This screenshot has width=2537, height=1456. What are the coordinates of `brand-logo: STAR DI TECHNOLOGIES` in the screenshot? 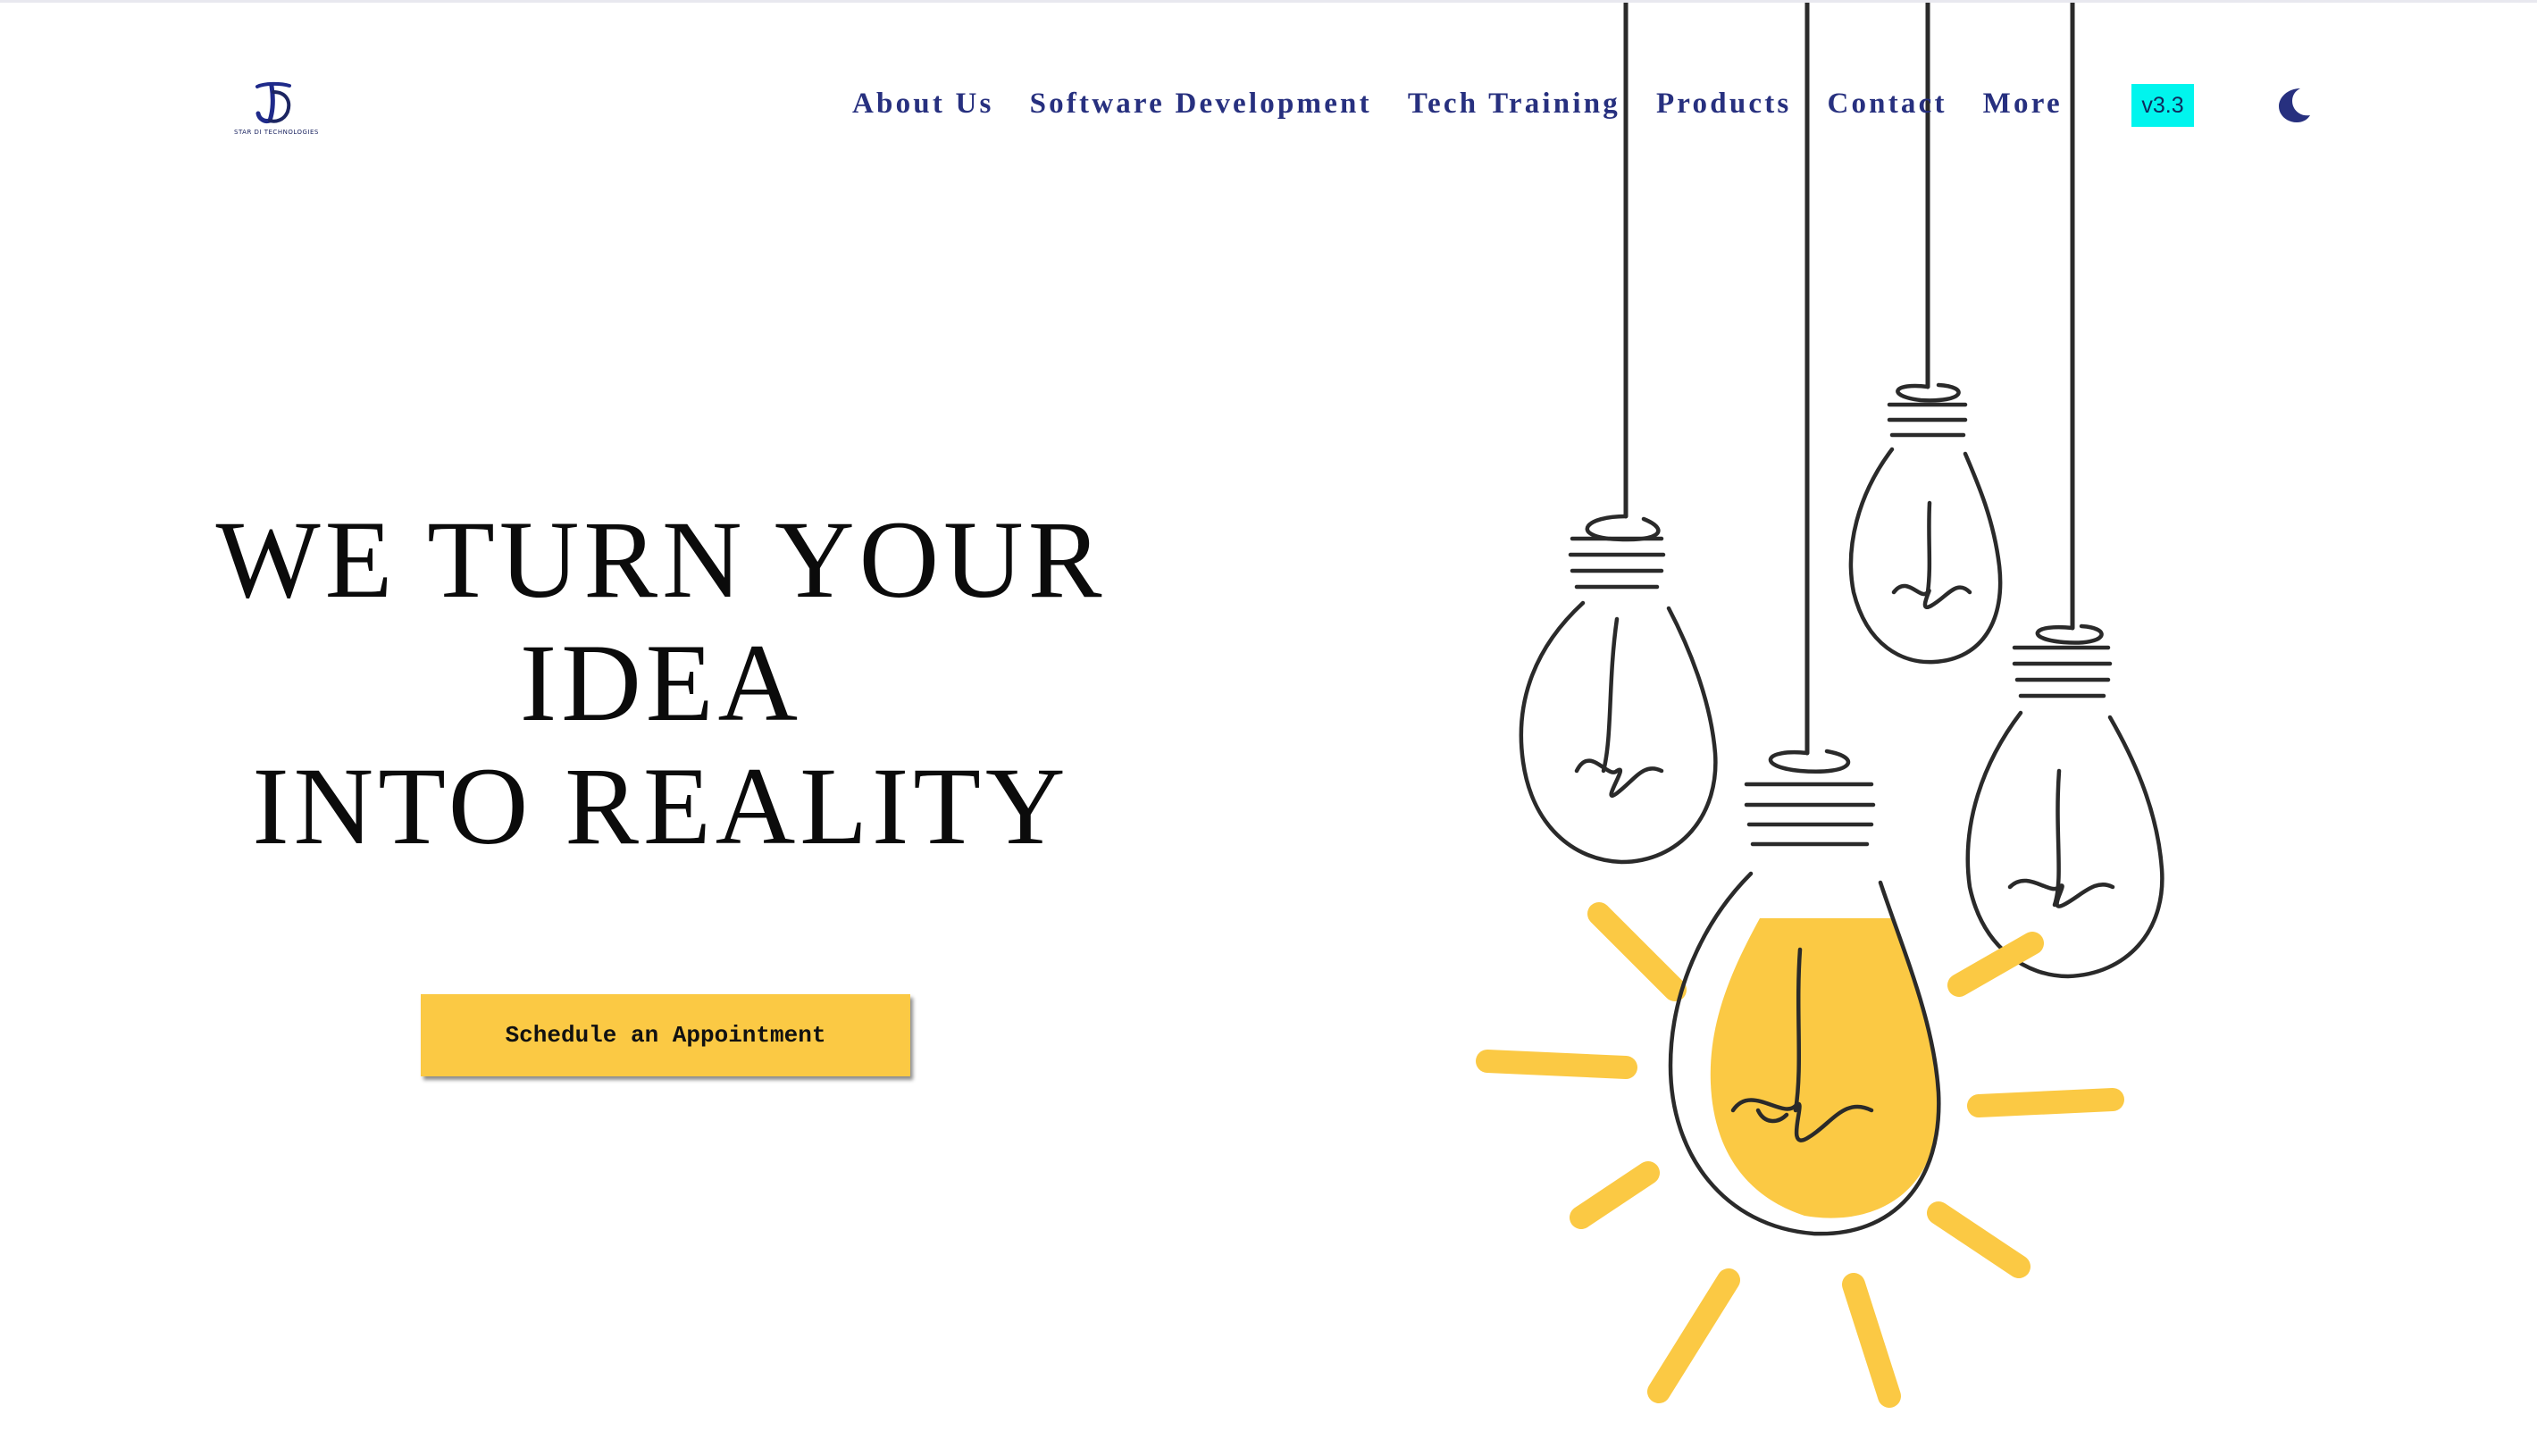 It's located at (276, 112).